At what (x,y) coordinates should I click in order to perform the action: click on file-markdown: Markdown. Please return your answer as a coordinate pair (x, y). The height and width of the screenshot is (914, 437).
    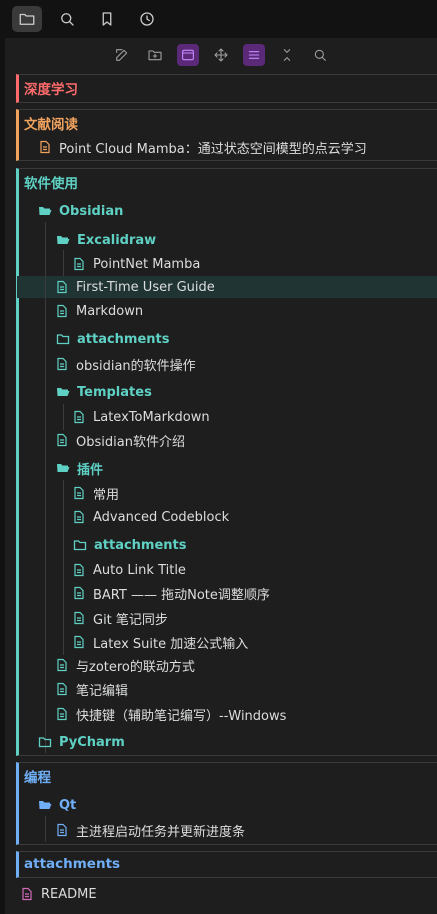
    Looking at the image, I should click on (99, 311).